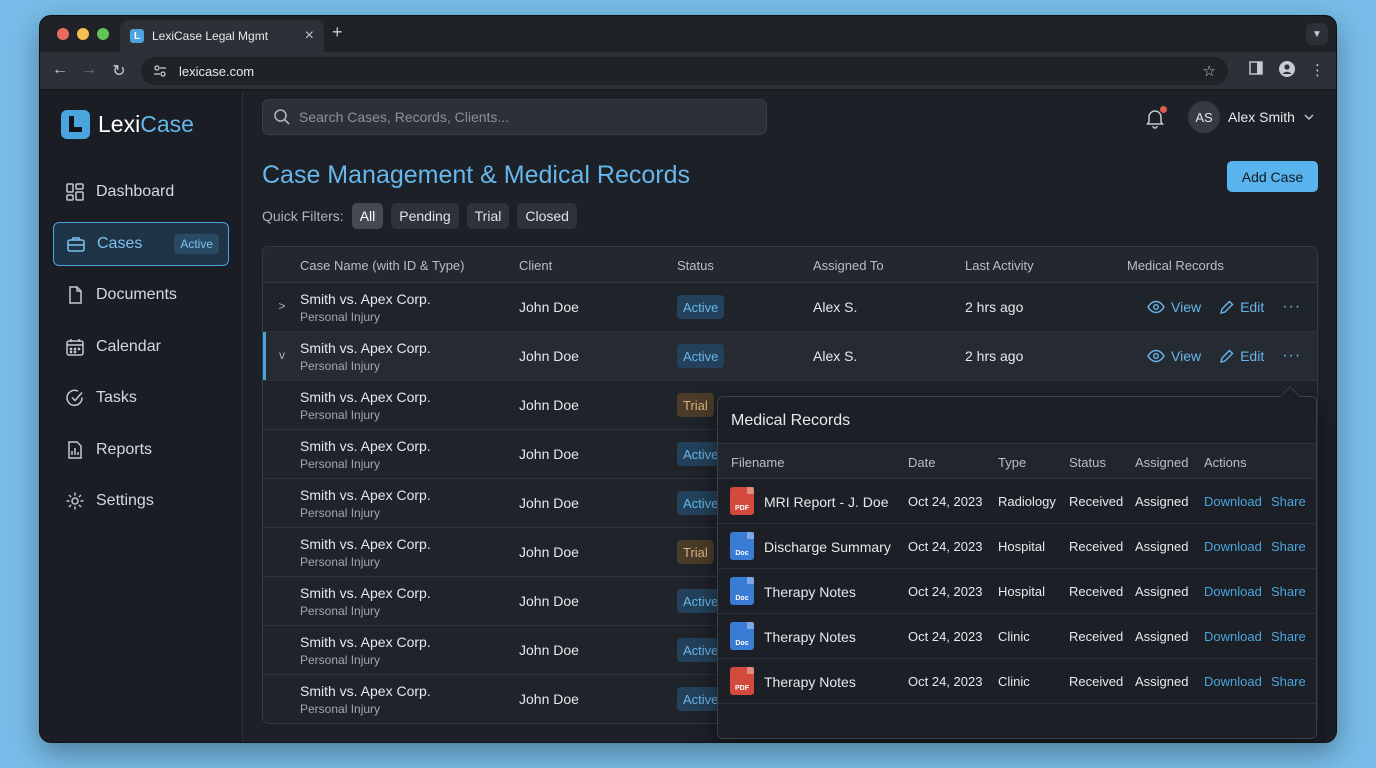 This screenshot has width=1376, height=768. What do you see at coordinates (1209, 71) in the screenshot?
I see `bookmark-star-icon: ☆` at bounding box center [1209, 71].